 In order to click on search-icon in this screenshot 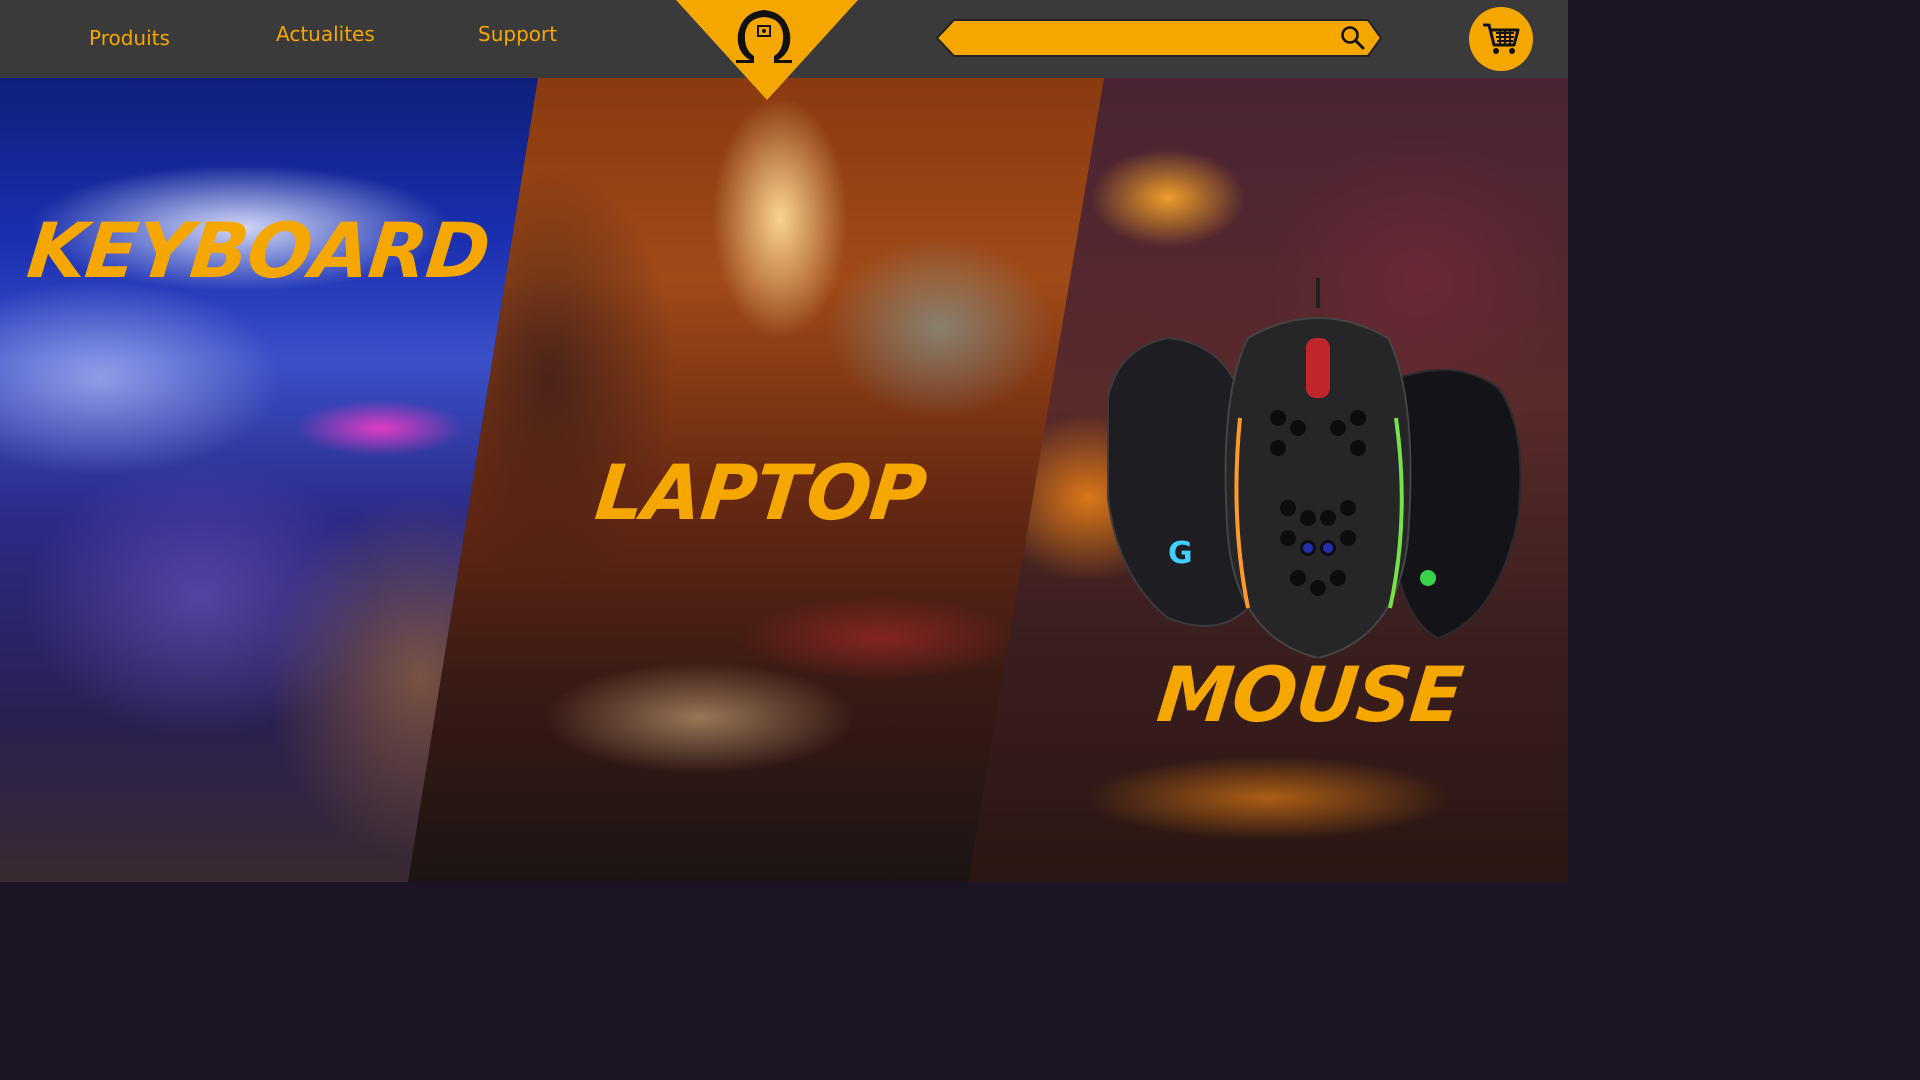, I will do `click(1353, 38)`.